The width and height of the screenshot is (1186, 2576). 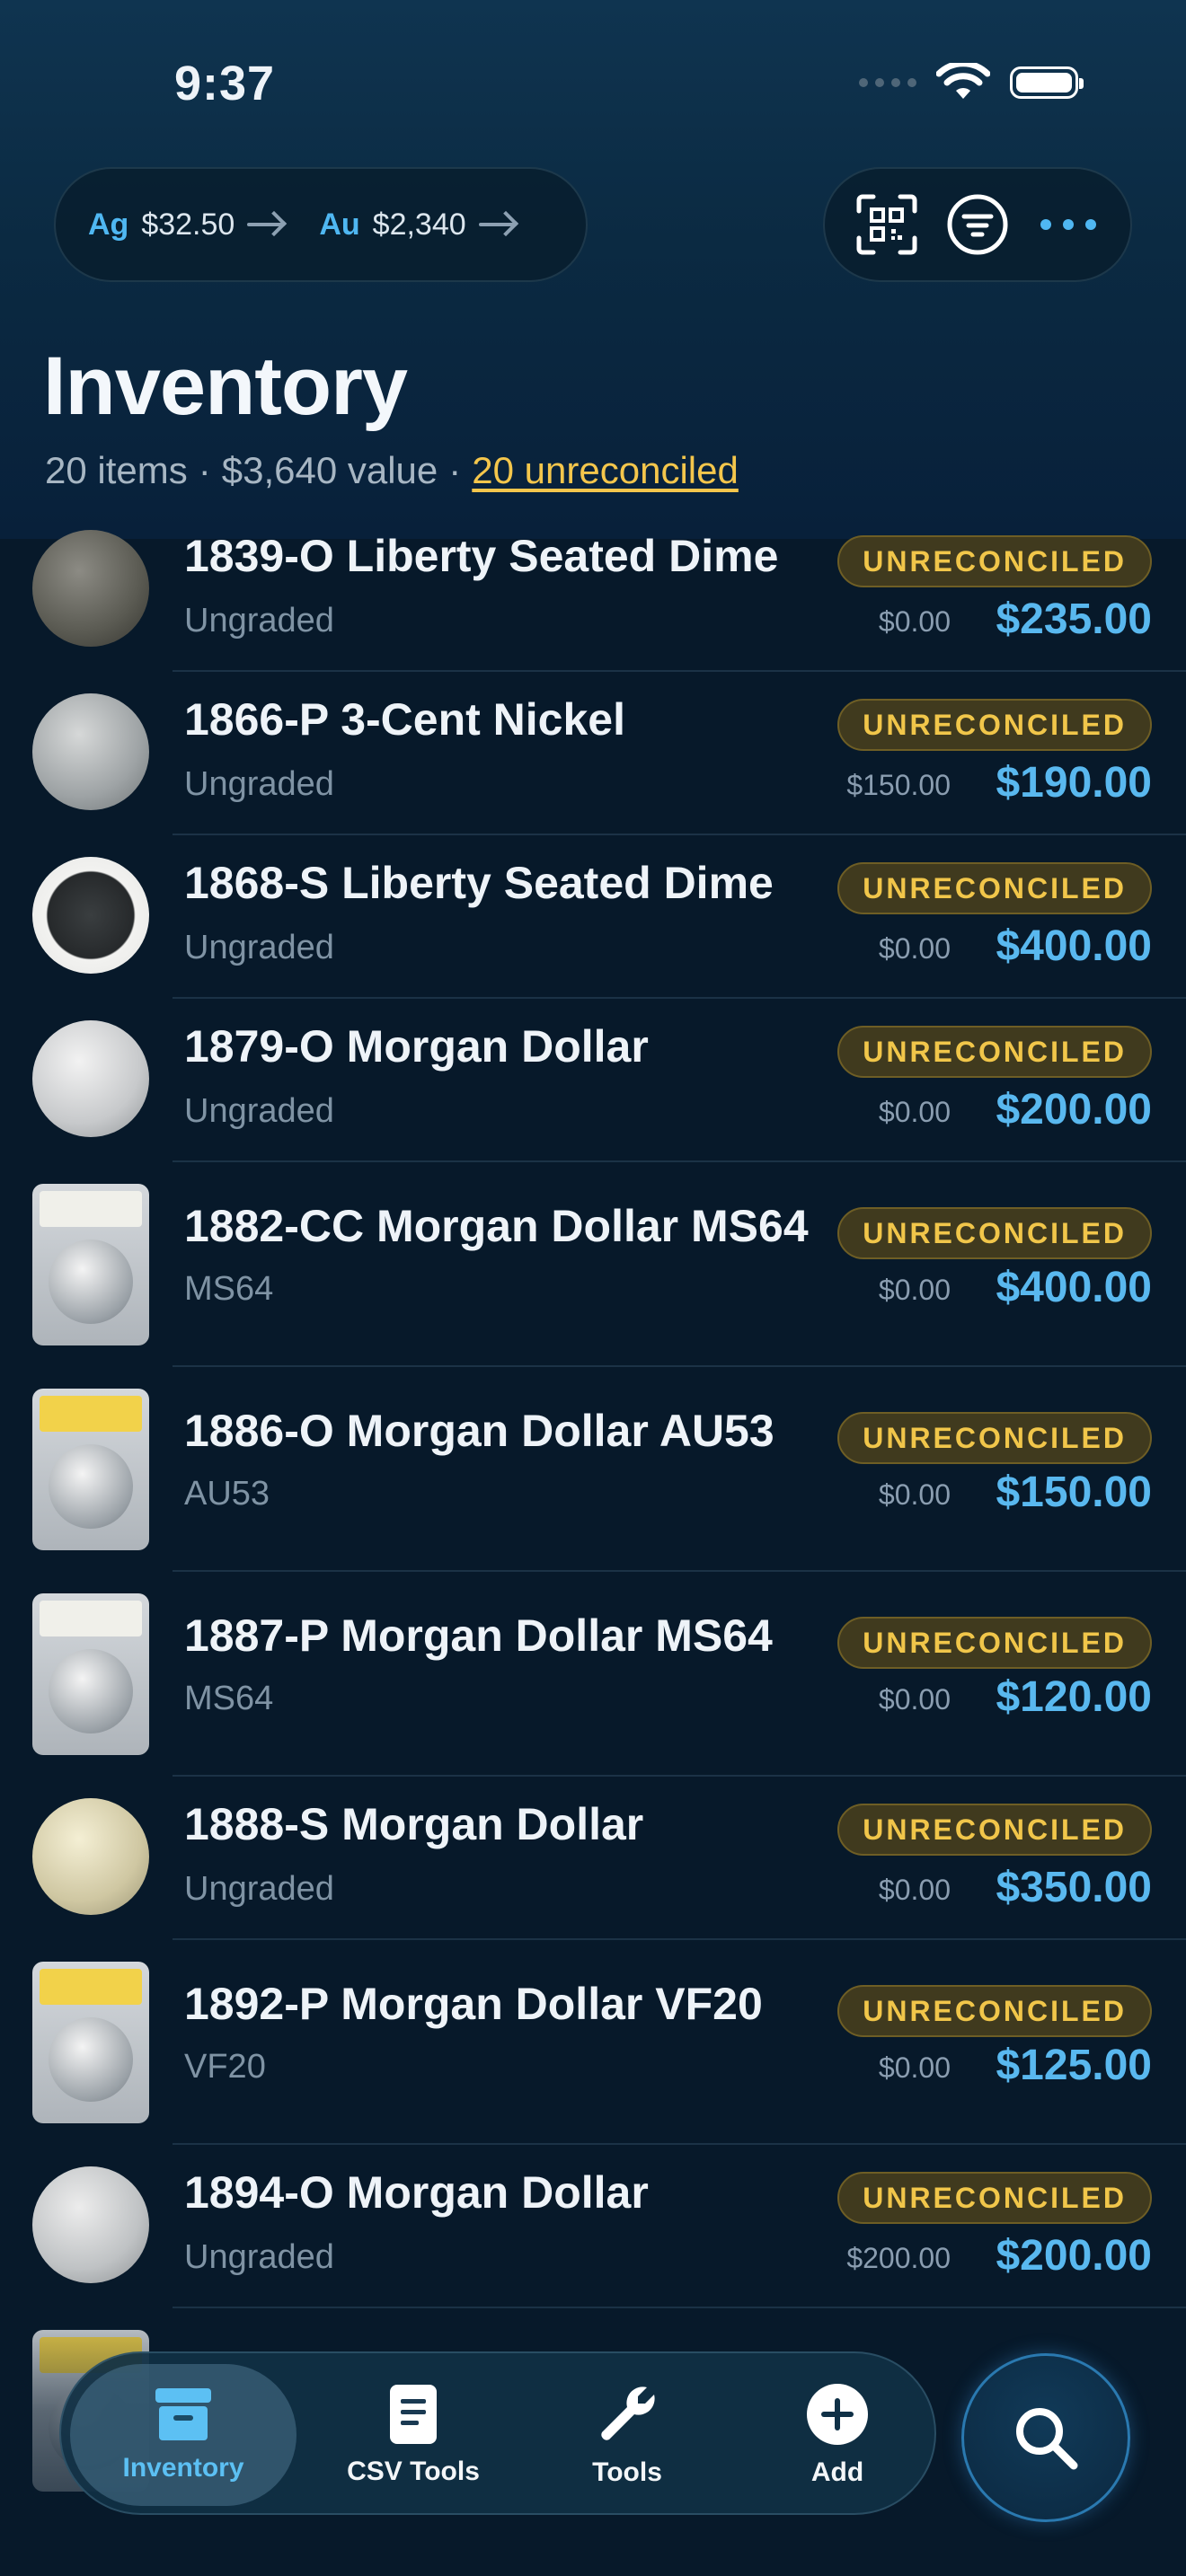 I want to click on item-value: $150.00, so click(x=1074, y=1492).